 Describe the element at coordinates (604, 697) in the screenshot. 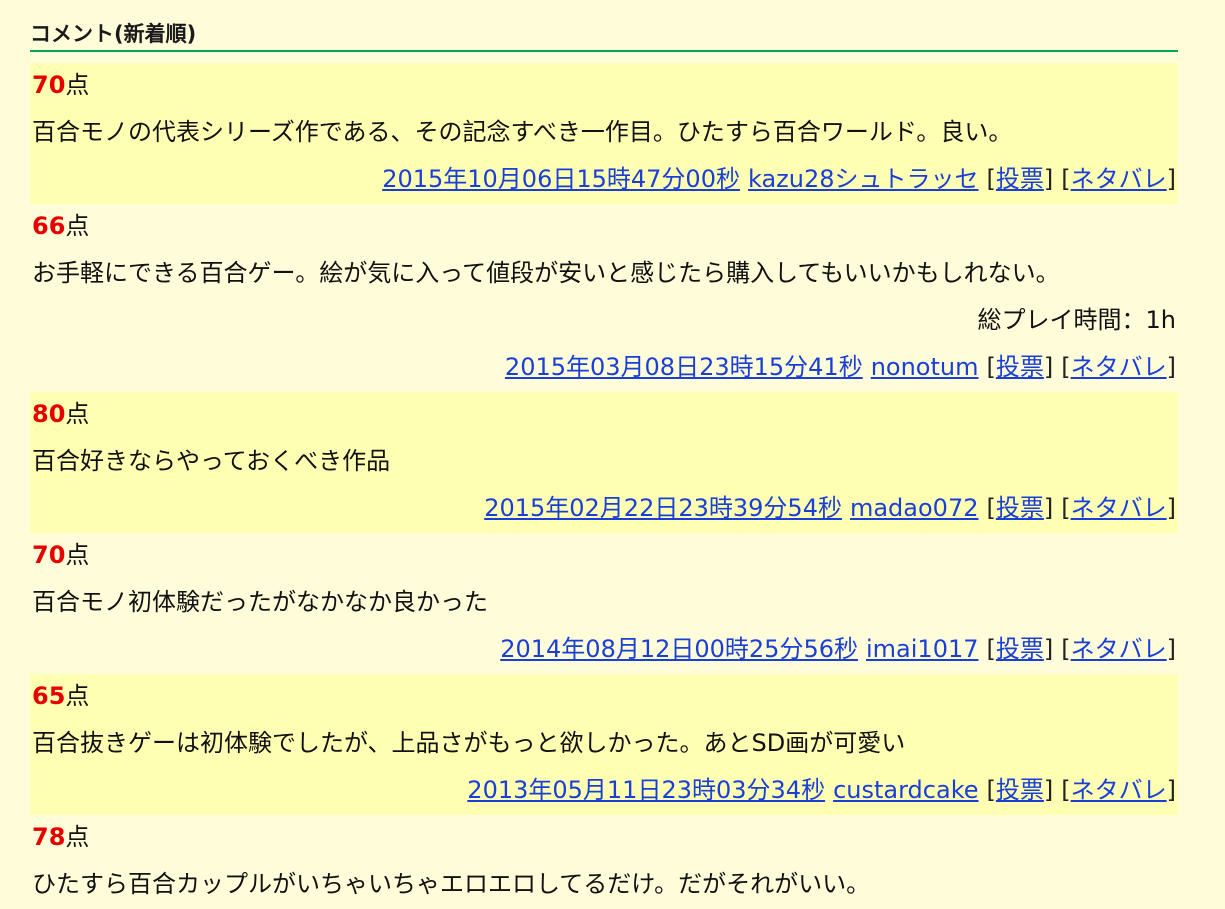

I see `score-line: 65点` at that location.